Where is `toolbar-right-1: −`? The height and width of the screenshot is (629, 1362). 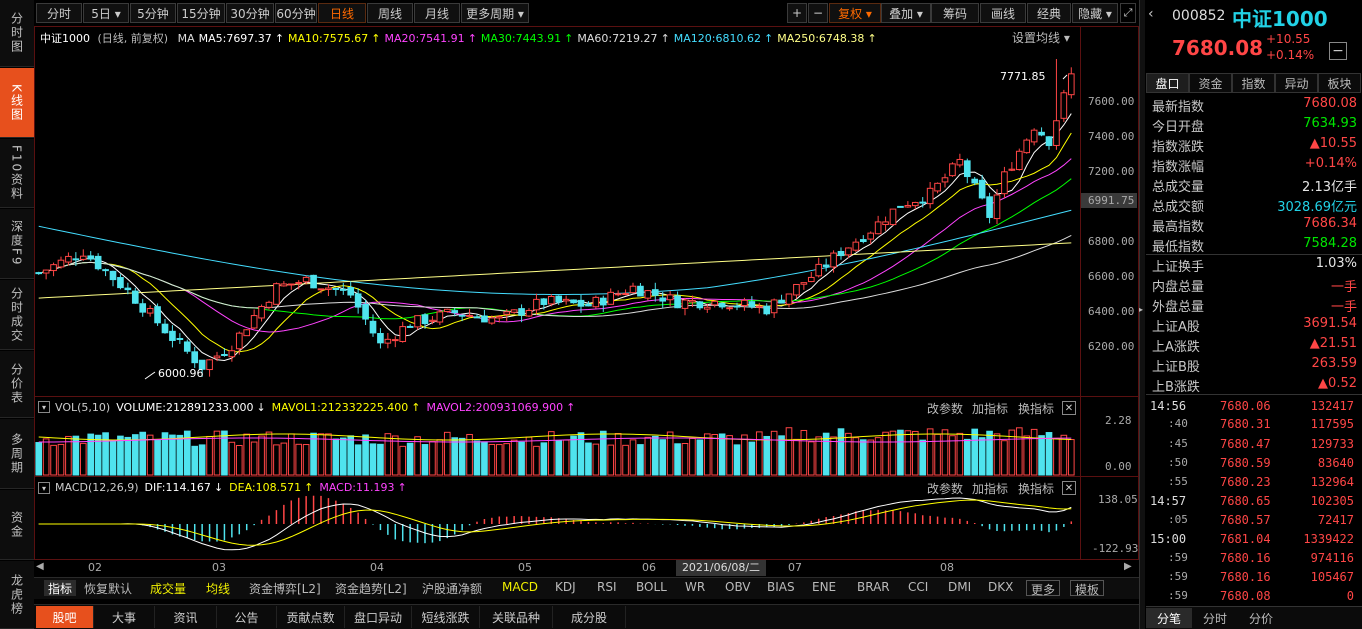 toolbar-right-1: − is located at coordinates (818, 13).